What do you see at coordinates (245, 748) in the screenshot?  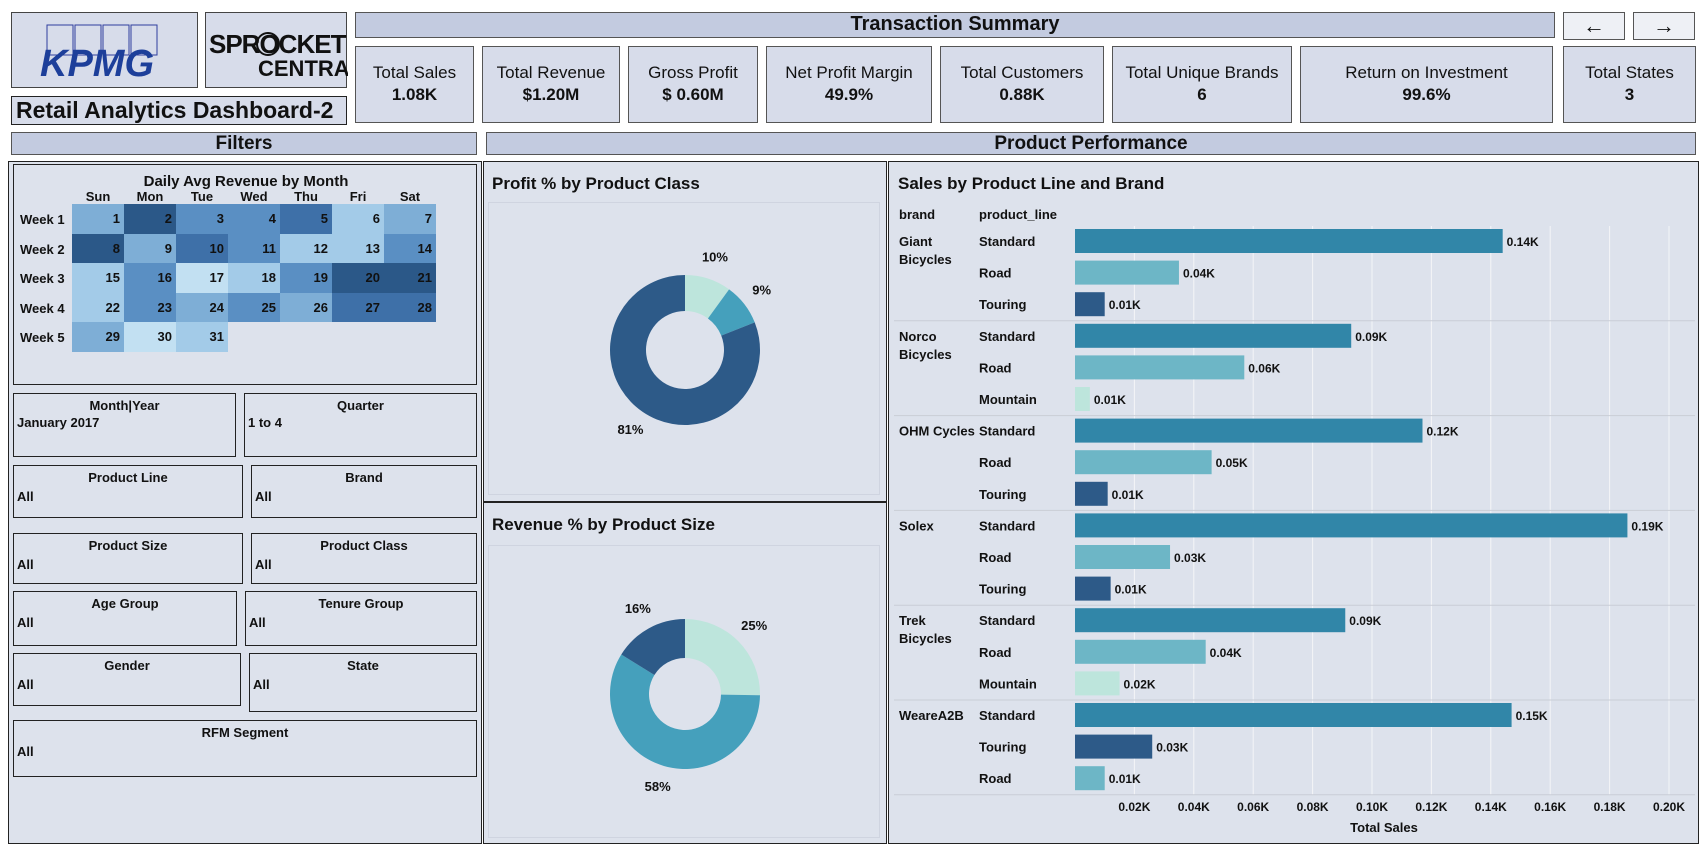 I see `filter-rfm-segment: RFM Segment All` at bounding box center [245, 748].